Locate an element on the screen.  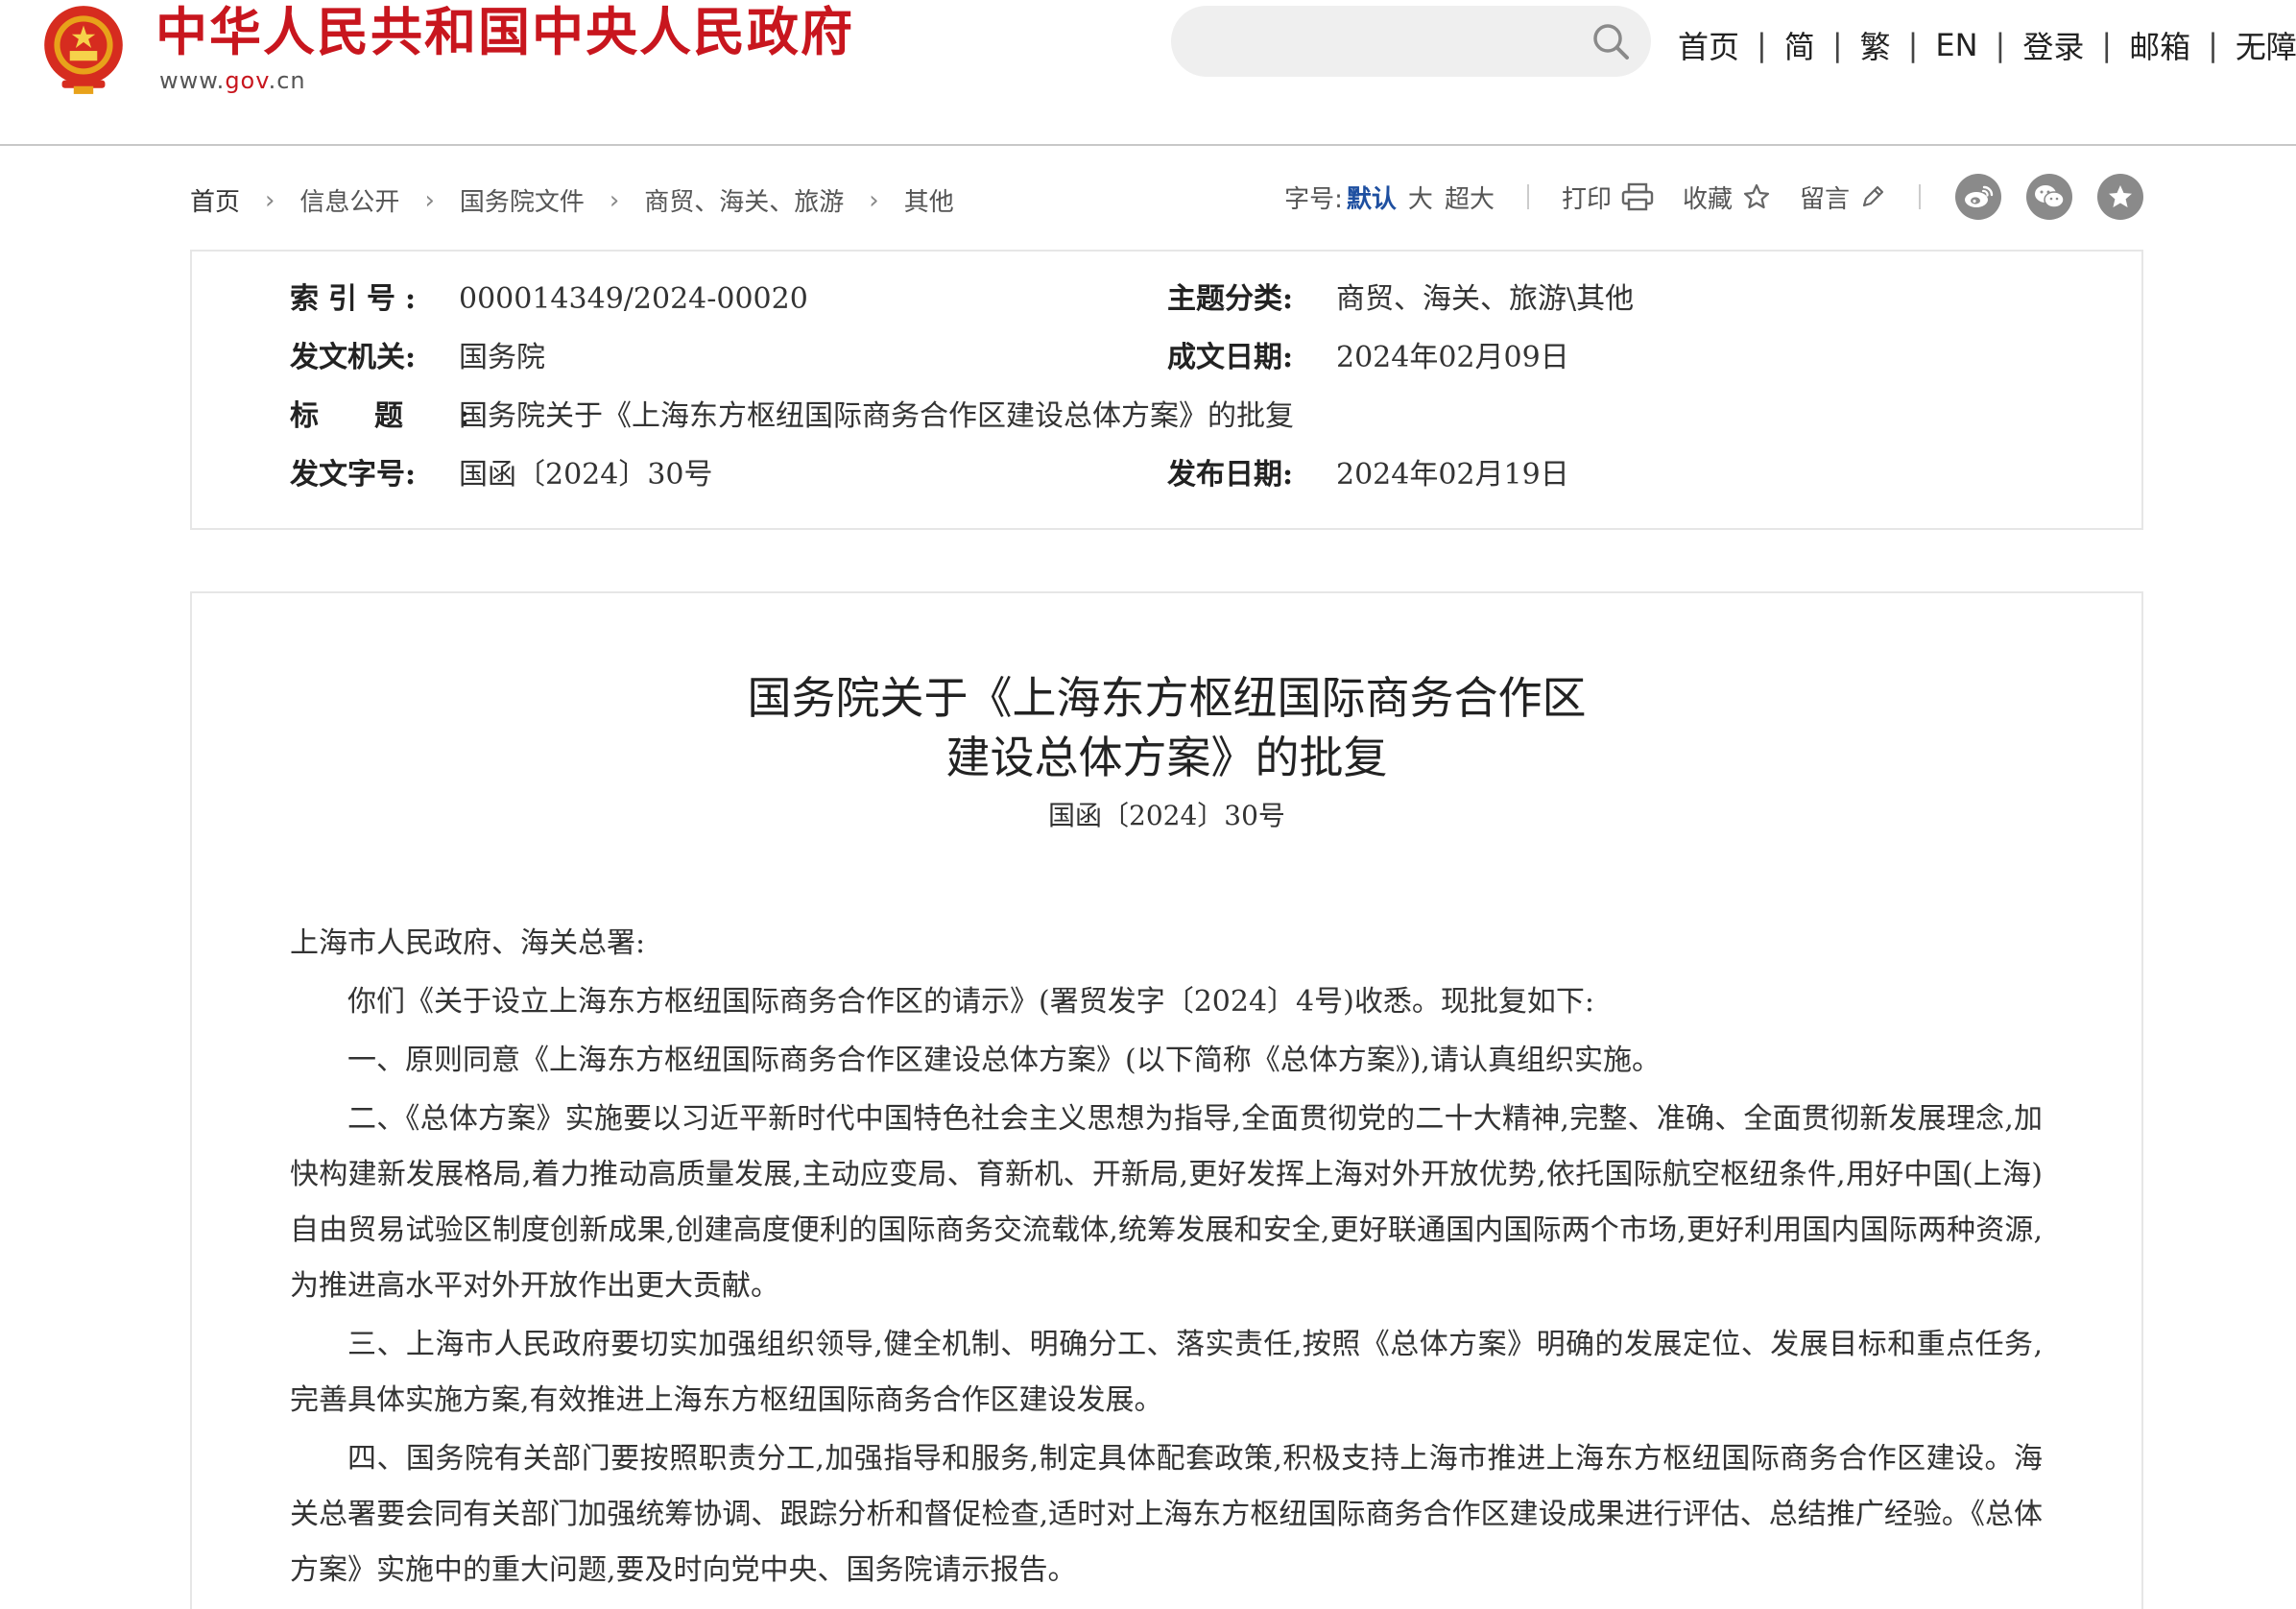
printer-icon is located at coordinates (1638, 196).